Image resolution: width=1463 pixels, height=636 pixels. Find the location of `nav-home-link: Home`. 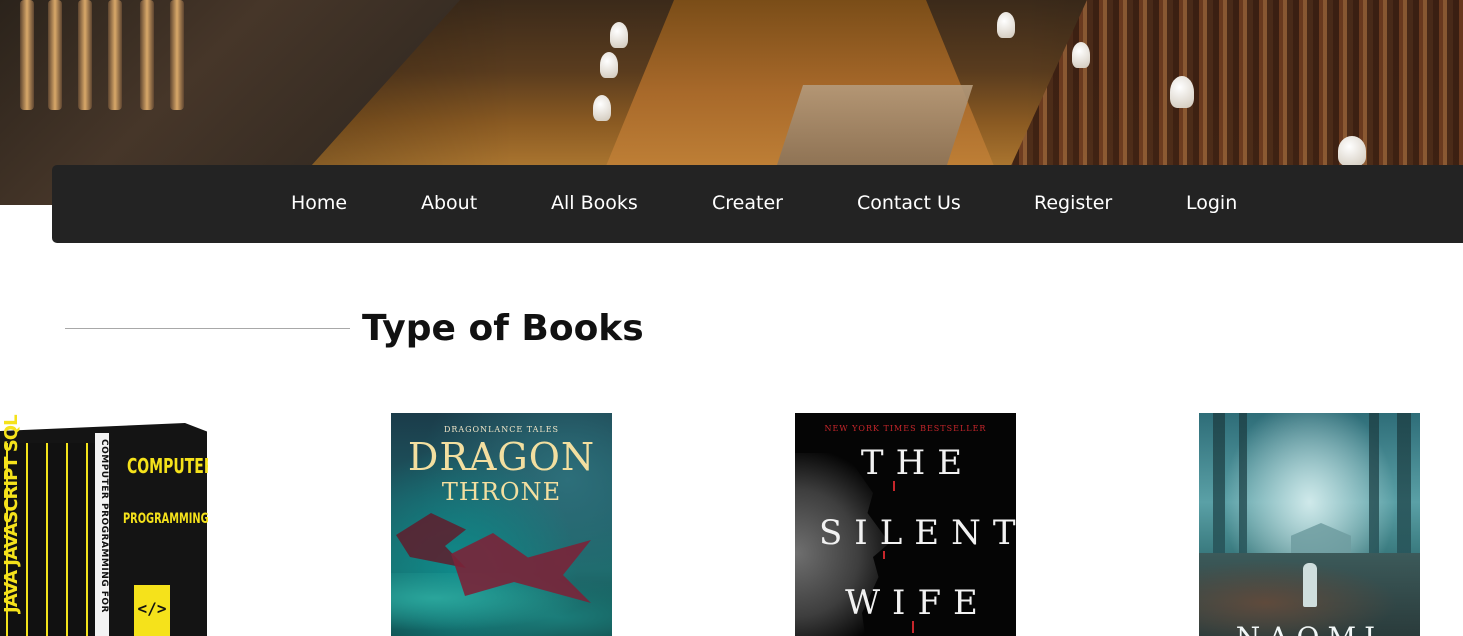

nav-home-link: Home is located at coordinates (319, 203).